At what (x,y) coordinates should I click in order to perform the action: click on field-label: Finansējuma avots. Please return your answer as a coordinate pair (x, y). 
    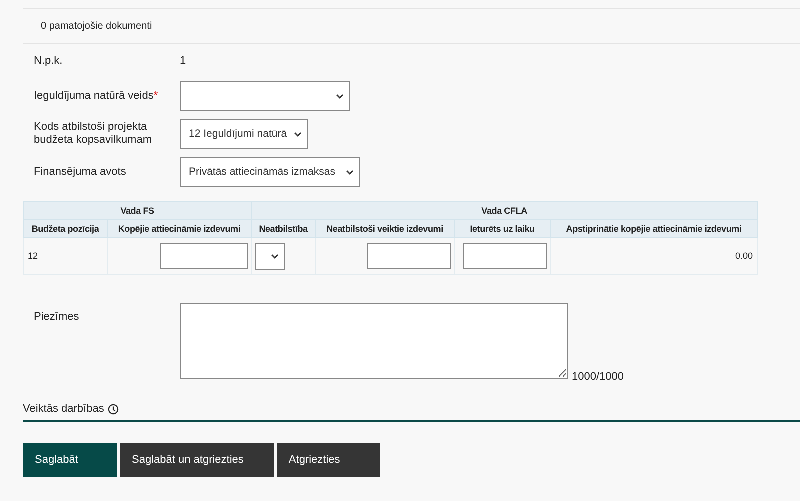
    Looking at the image, I should click on (81, 172).